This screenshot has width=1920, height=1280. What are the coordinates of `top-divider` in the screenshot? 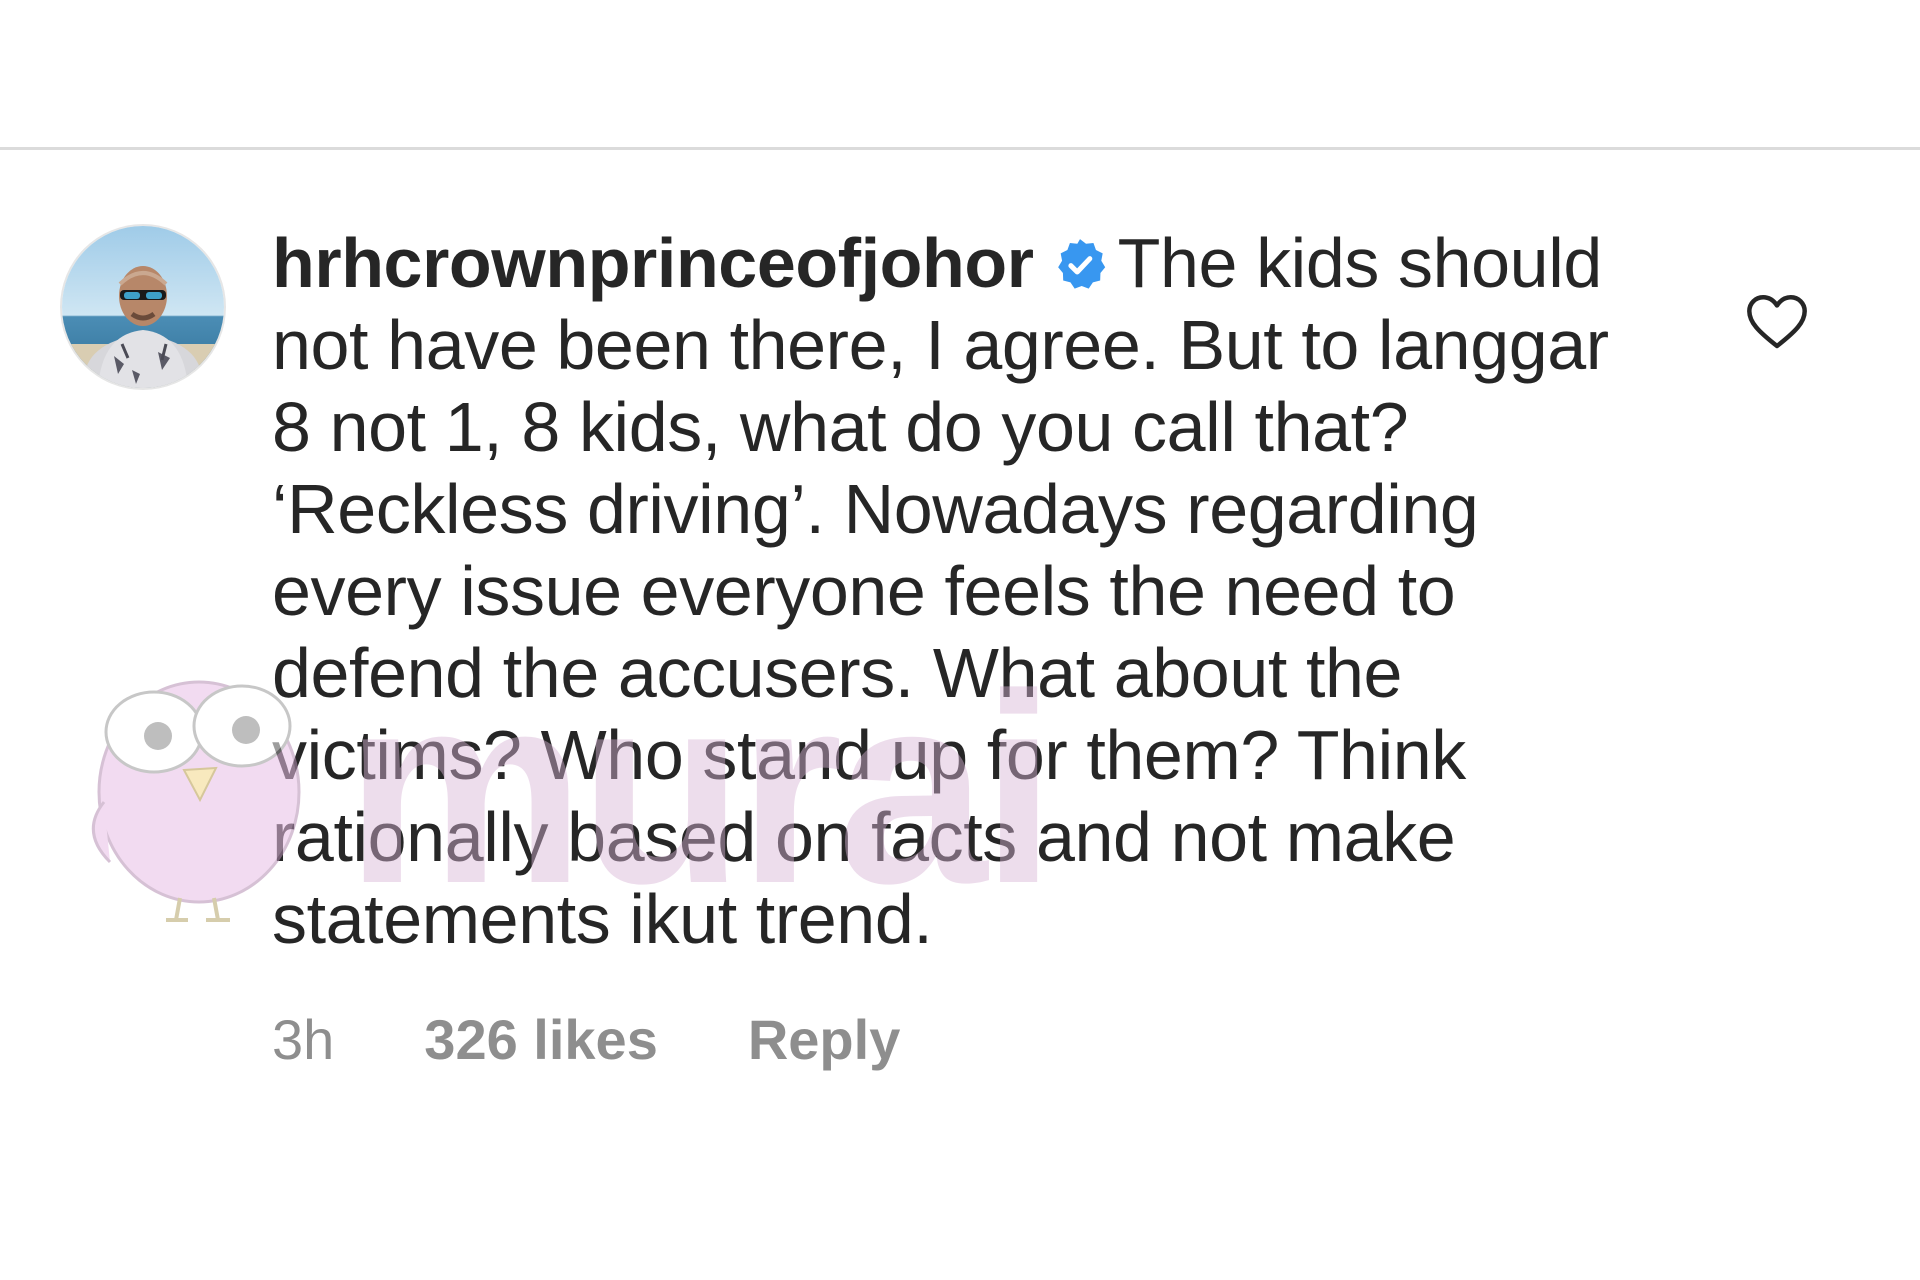 It's located at (960, 148).